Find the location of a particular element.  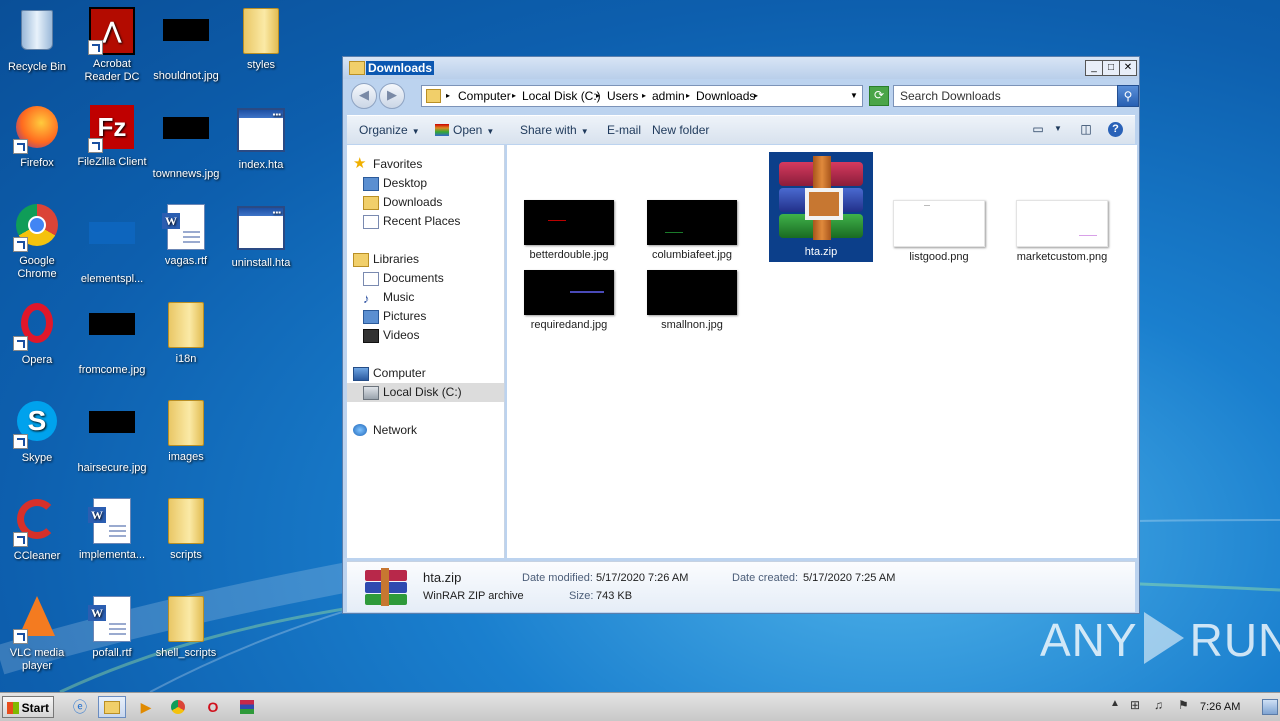

share-with-label: Share with is located at coordinates (548, 130).